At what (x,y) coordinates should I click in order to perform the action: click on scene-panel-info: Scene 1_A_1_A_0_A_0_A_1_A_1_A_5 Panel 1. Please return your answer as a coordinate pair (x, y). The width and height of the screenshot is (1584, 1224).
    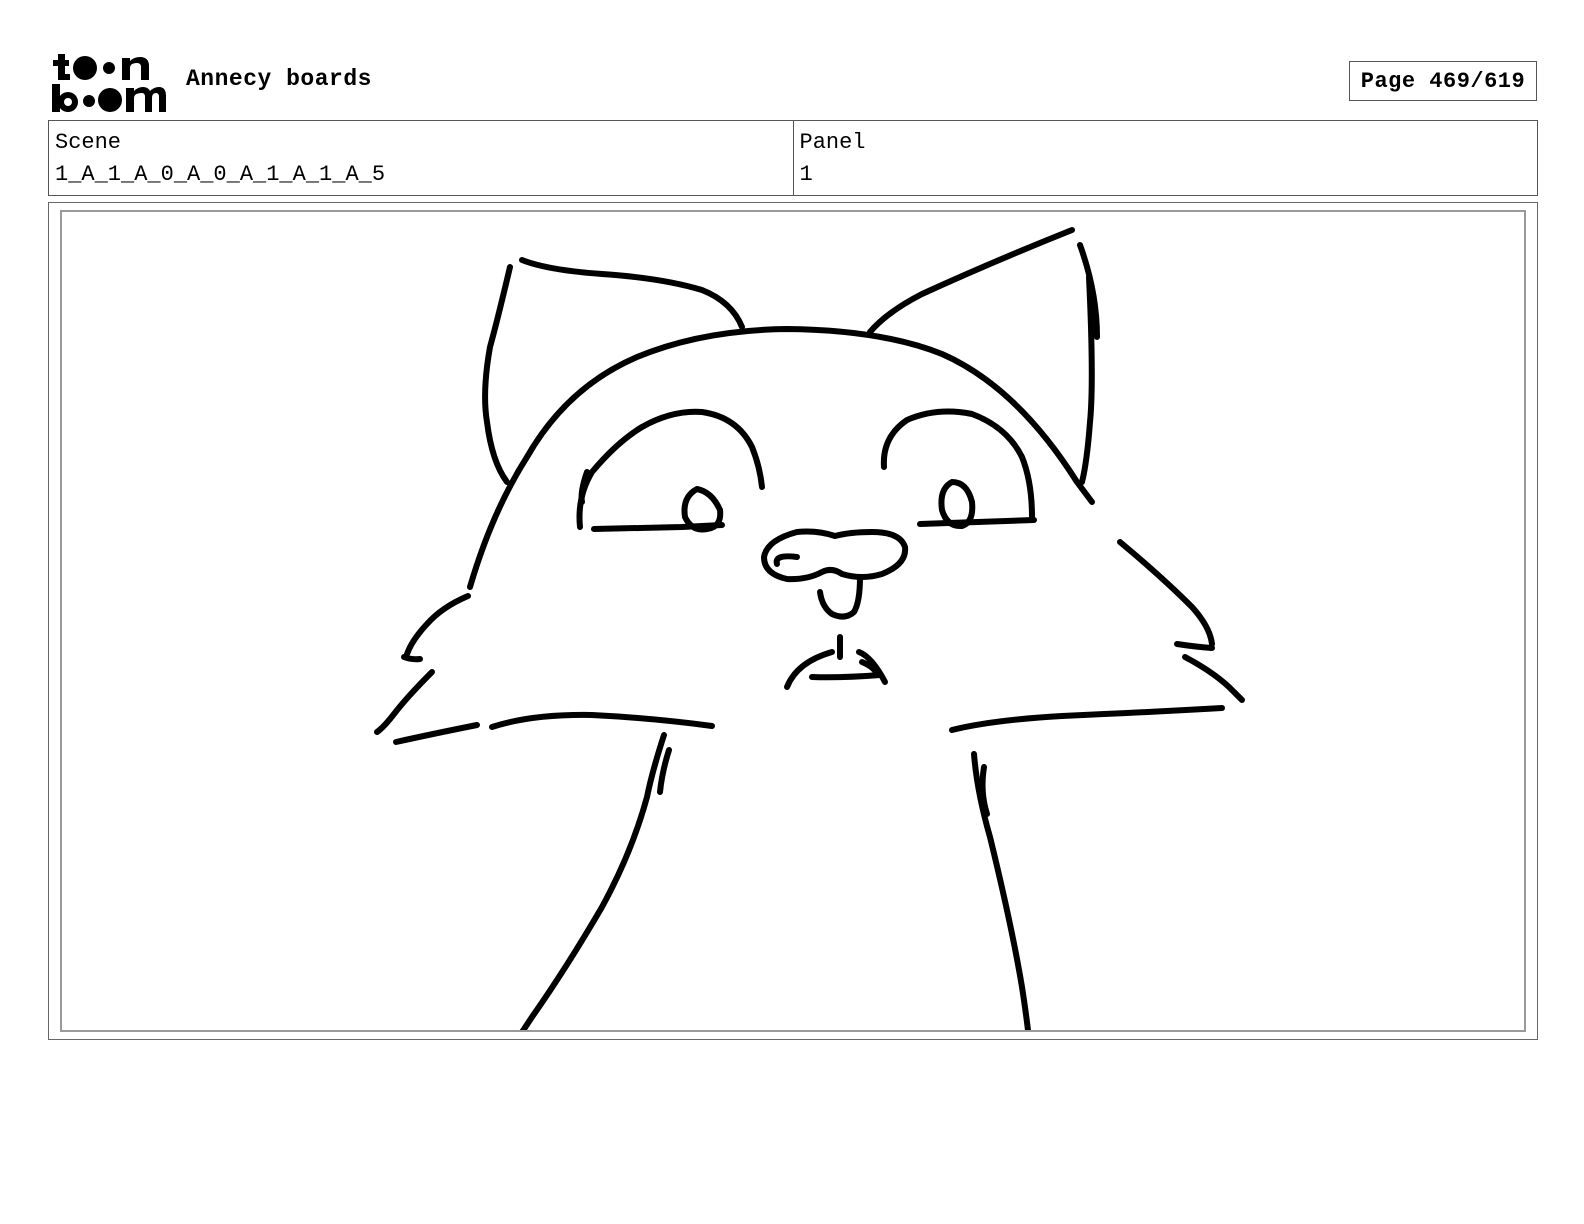
    Looking at the image, I should click on (793, 158).